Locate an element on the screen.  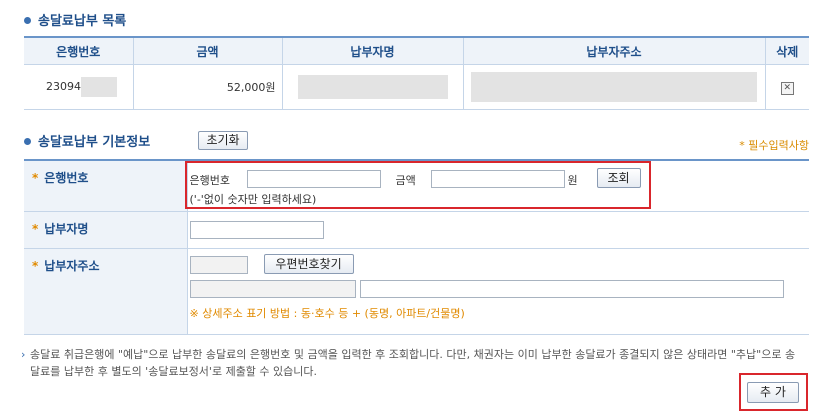
cell-payer-name is located at coordinates (372, 87).